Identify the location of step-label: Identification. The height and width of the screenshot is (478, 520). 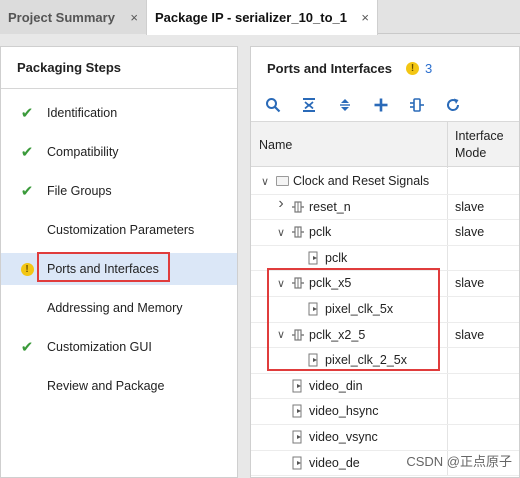
(82, 113).